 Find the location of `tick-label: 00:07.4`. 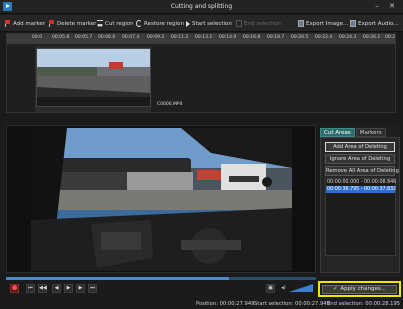

tick-label: 00:07.4 is located at coordinates (131, 37).